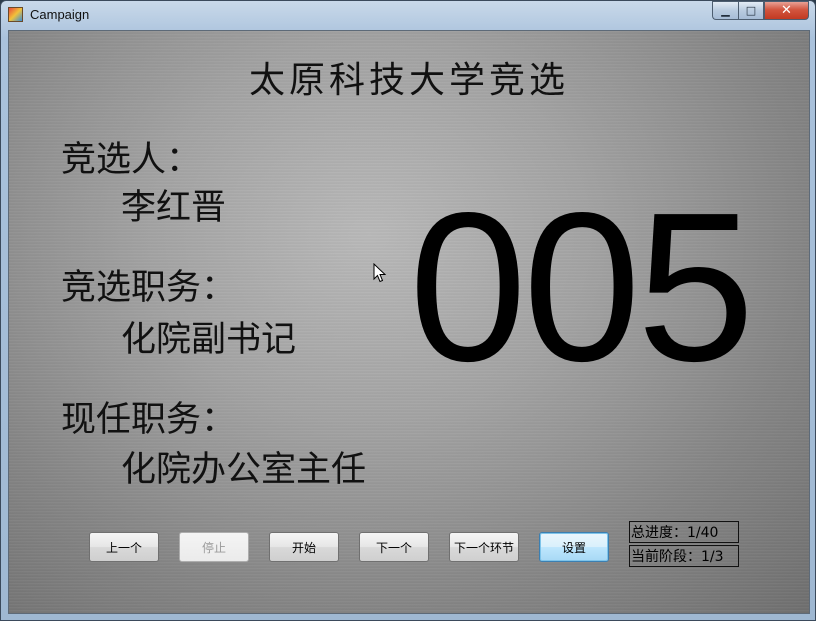 The height and width of the screenshot is (621, 816). What do you see at coordinates (408, 80) in the screenshot?
I see `page-title: 太原科技大学竞选` at bounding box center [408, 80].